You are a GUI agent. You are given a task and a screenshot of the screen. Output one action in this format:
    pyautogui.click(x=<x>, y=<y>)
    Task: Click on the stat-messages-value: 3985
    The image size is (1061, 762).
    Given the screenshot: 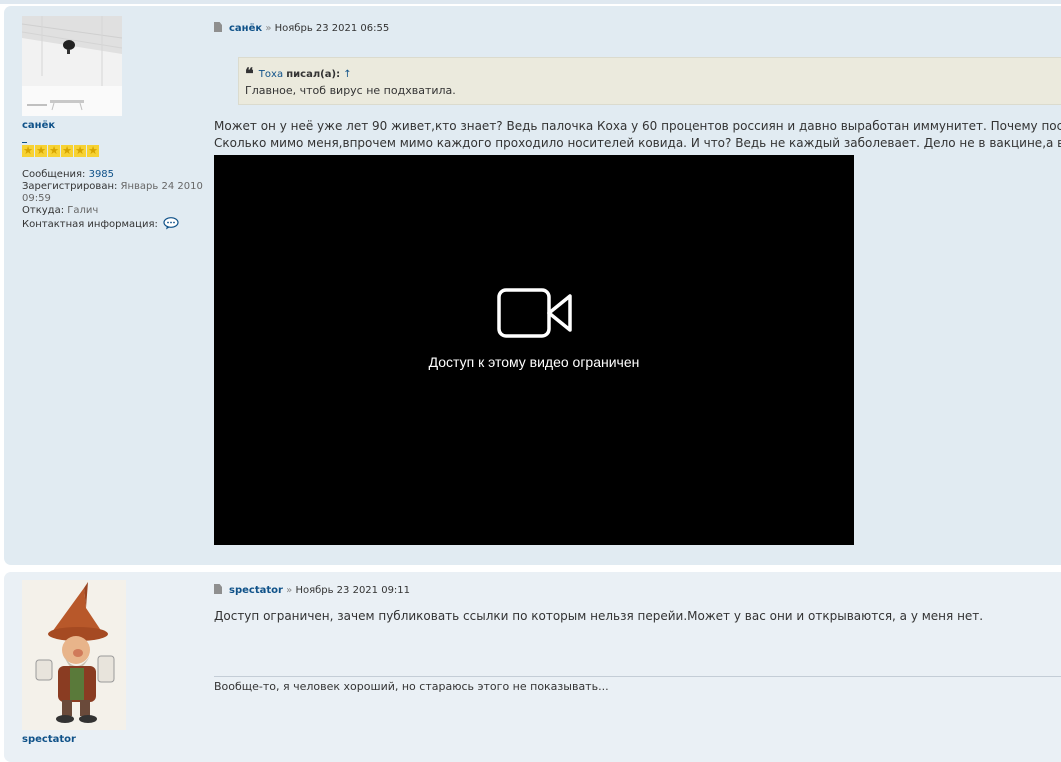 What is the action you would take?
    pyautogui.click(x=101, y=174)
    